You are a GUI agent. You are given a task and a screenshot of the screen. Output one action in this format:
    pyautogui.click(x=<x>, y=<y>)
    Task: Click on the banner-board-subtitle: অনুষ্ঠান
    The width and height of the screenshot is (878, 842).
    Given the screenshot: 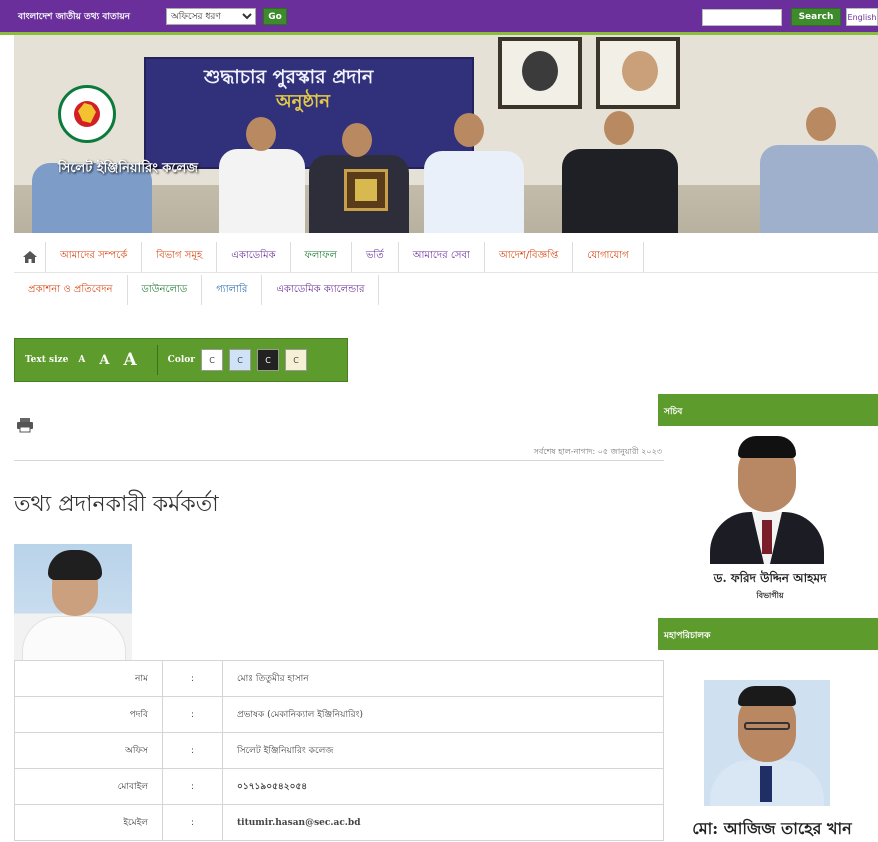 What is the action you would take?
    pyautogui.click(x=303, y=101)
    